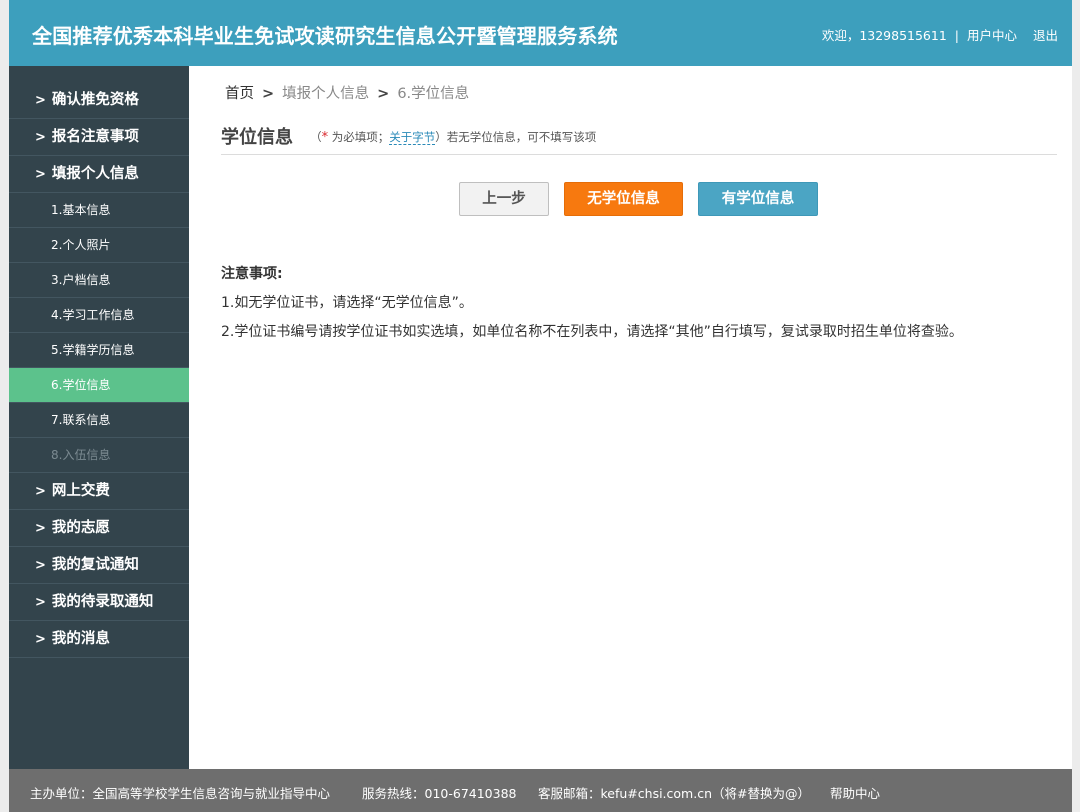 The image size is (1080, 812). I want to click on sidebar-item-personal-info: > 填报个人信息, so click(99, 174).